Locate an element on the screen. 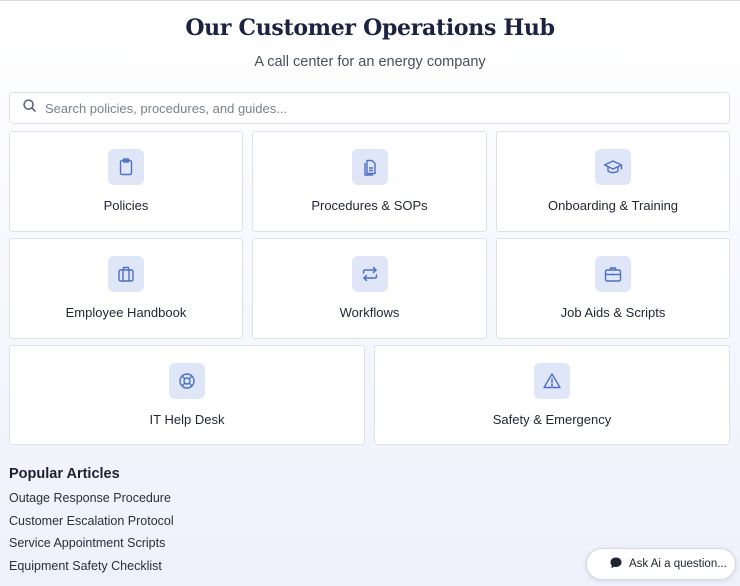  card-label: Onboarding & Training is located at coordinates (613, 205).